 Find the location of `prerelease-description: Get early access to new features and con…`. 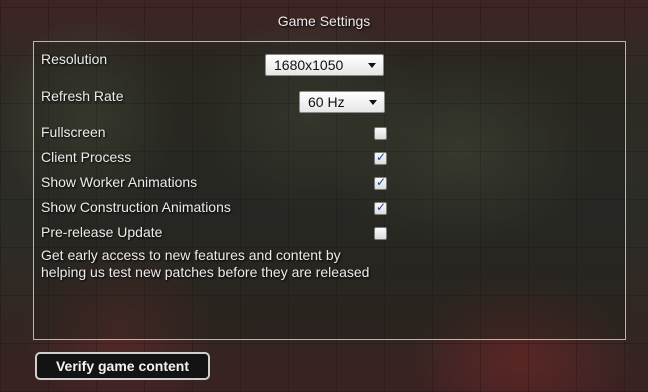

prerelease-description: Get early access to new features and con… is located at coordinates (205, 263).